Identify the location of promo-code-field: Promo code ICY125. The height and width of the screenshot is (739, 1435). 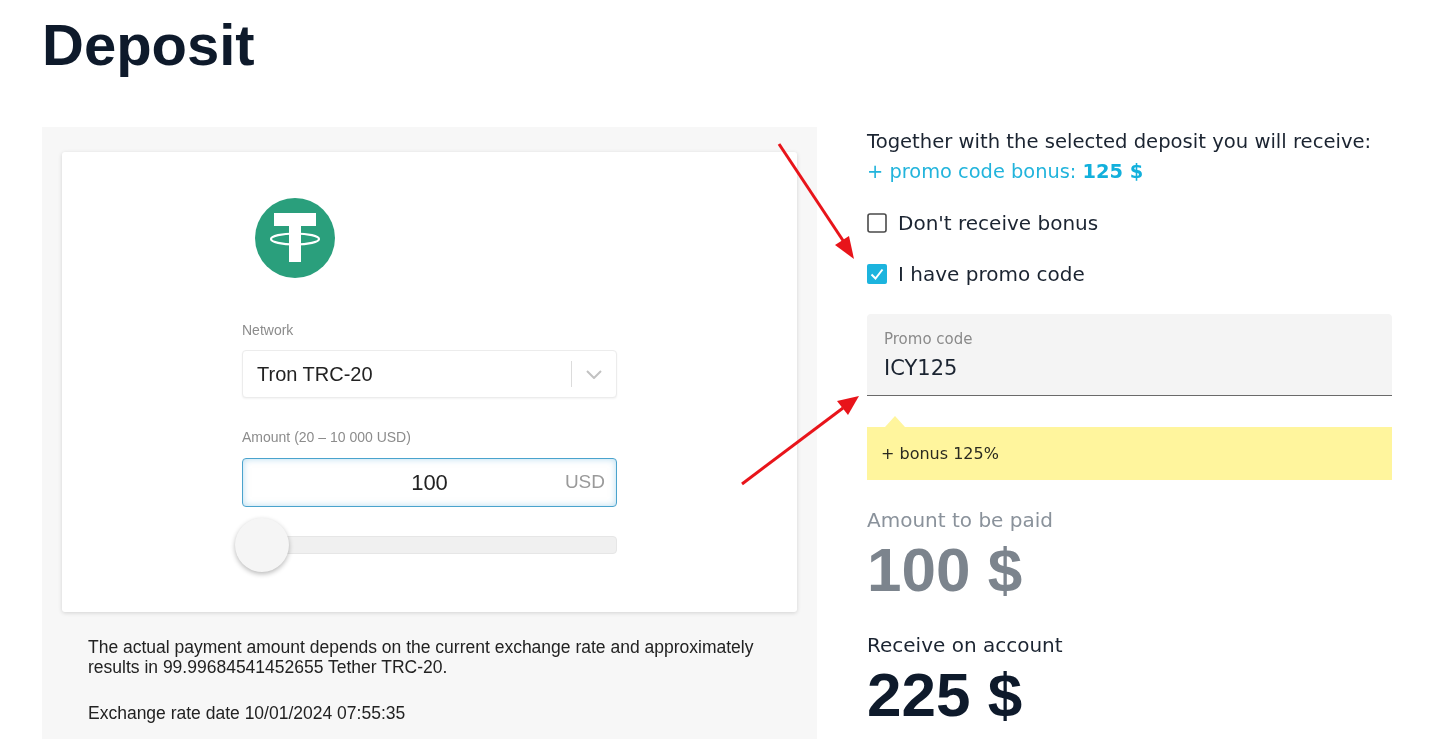
(1129, 355).